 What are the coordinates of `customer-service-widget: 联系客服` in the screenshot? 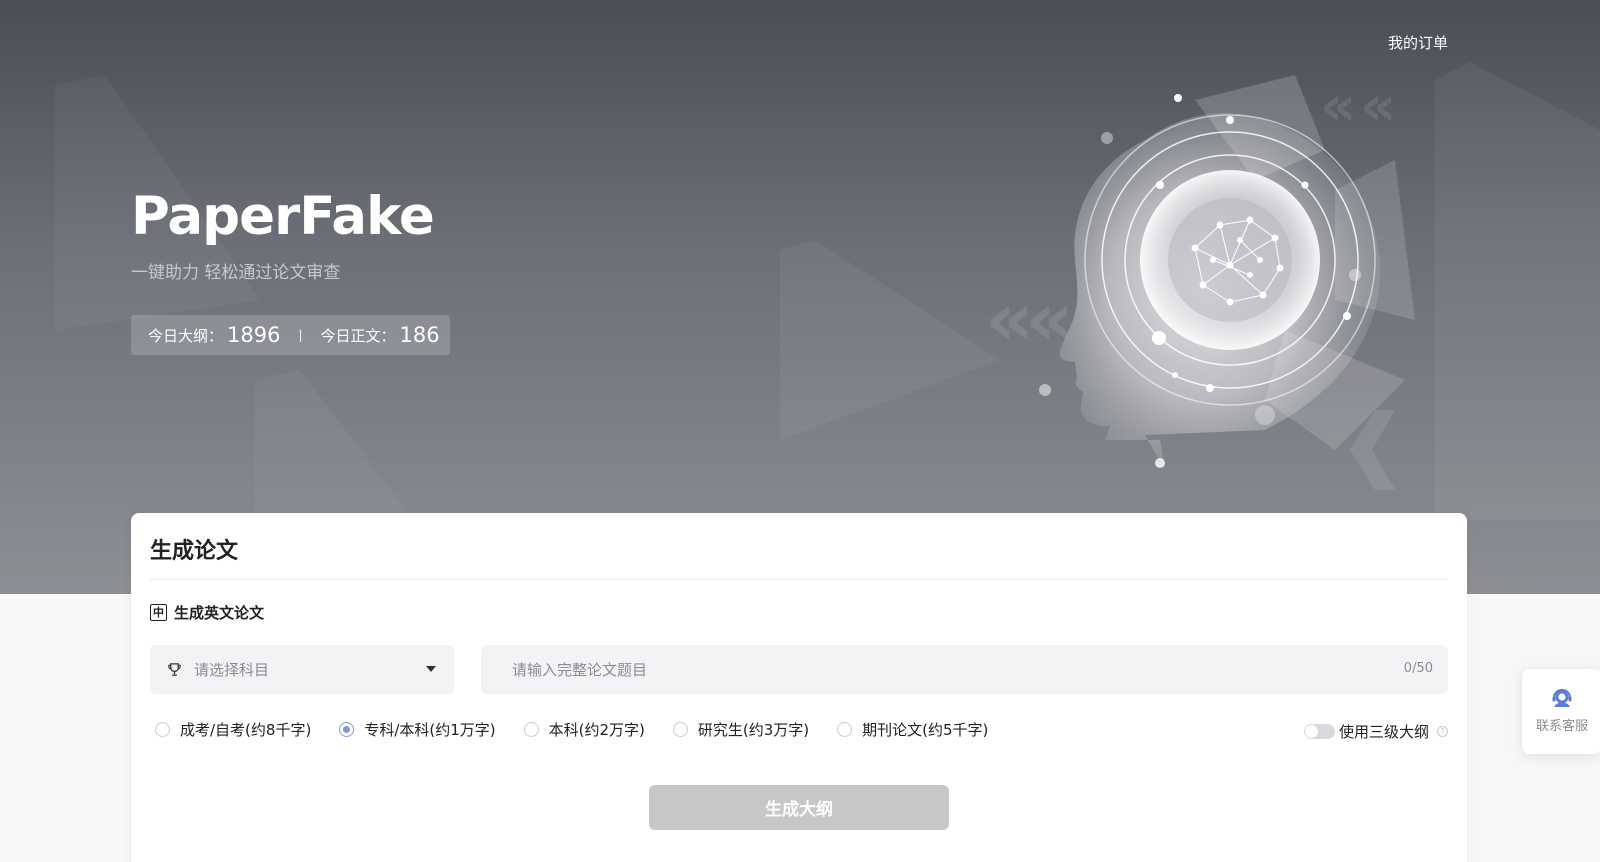 It's located at (1561, 711).